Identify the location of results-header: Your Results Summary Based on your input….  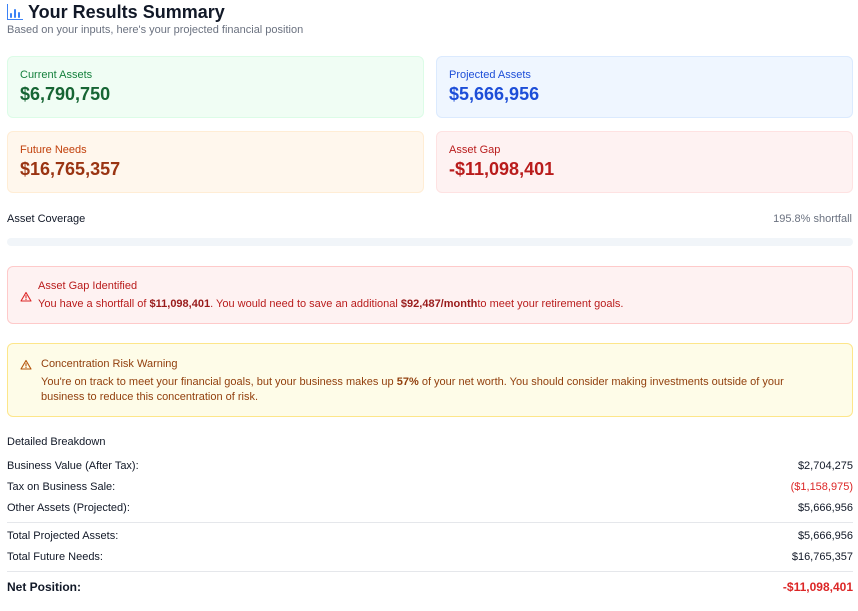
(155, 18).